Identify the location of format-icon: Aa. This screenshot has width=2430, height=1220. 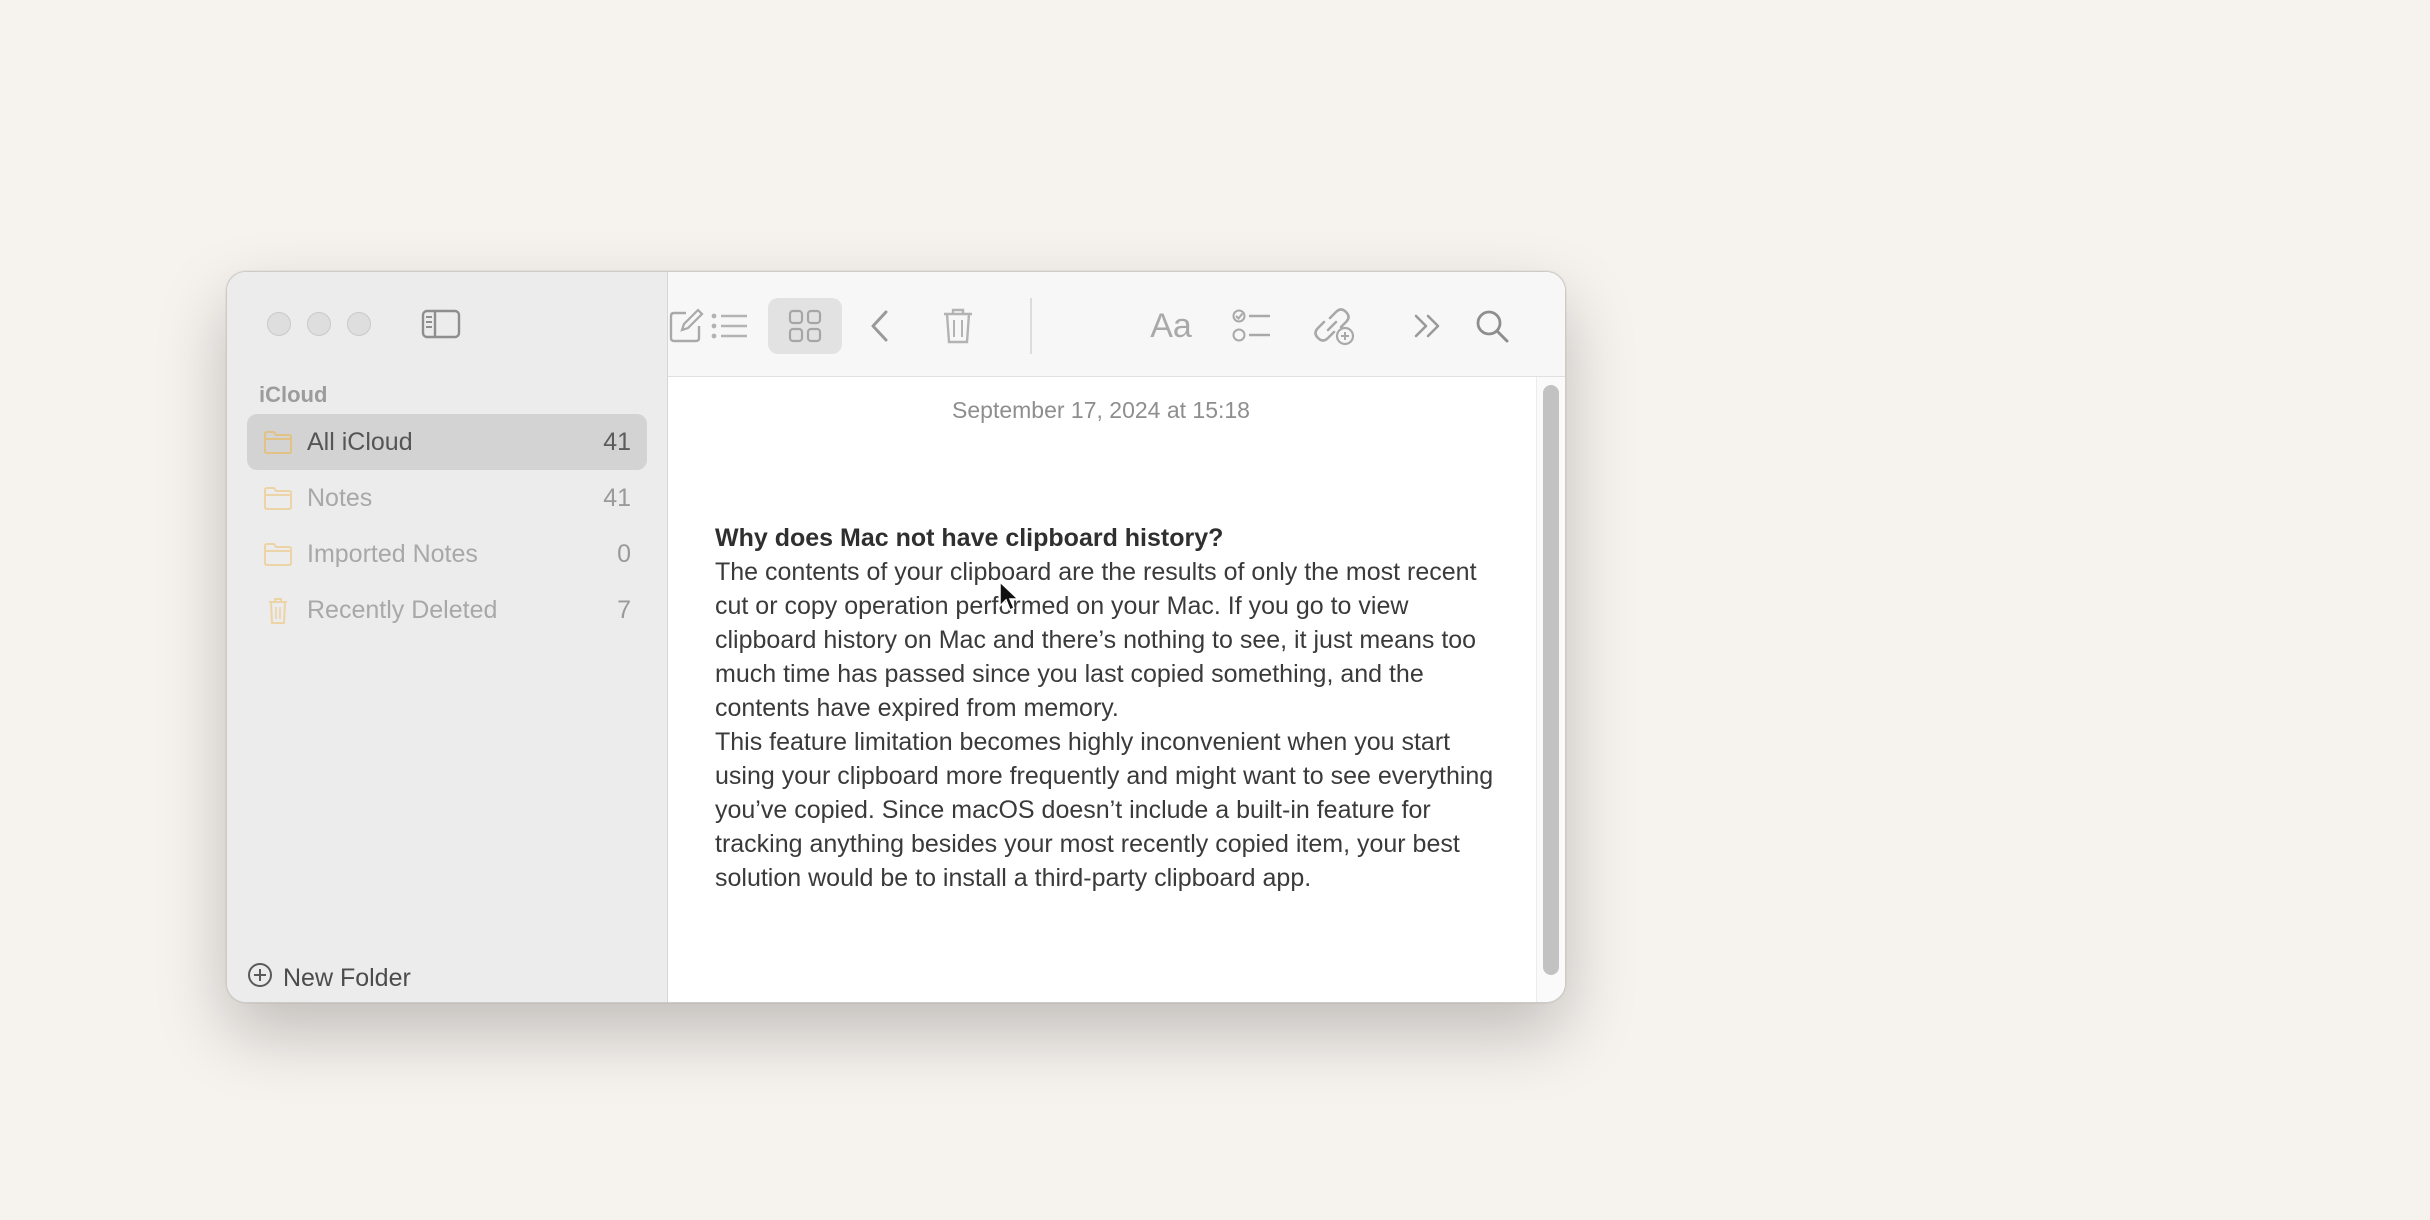
(1171, 326).